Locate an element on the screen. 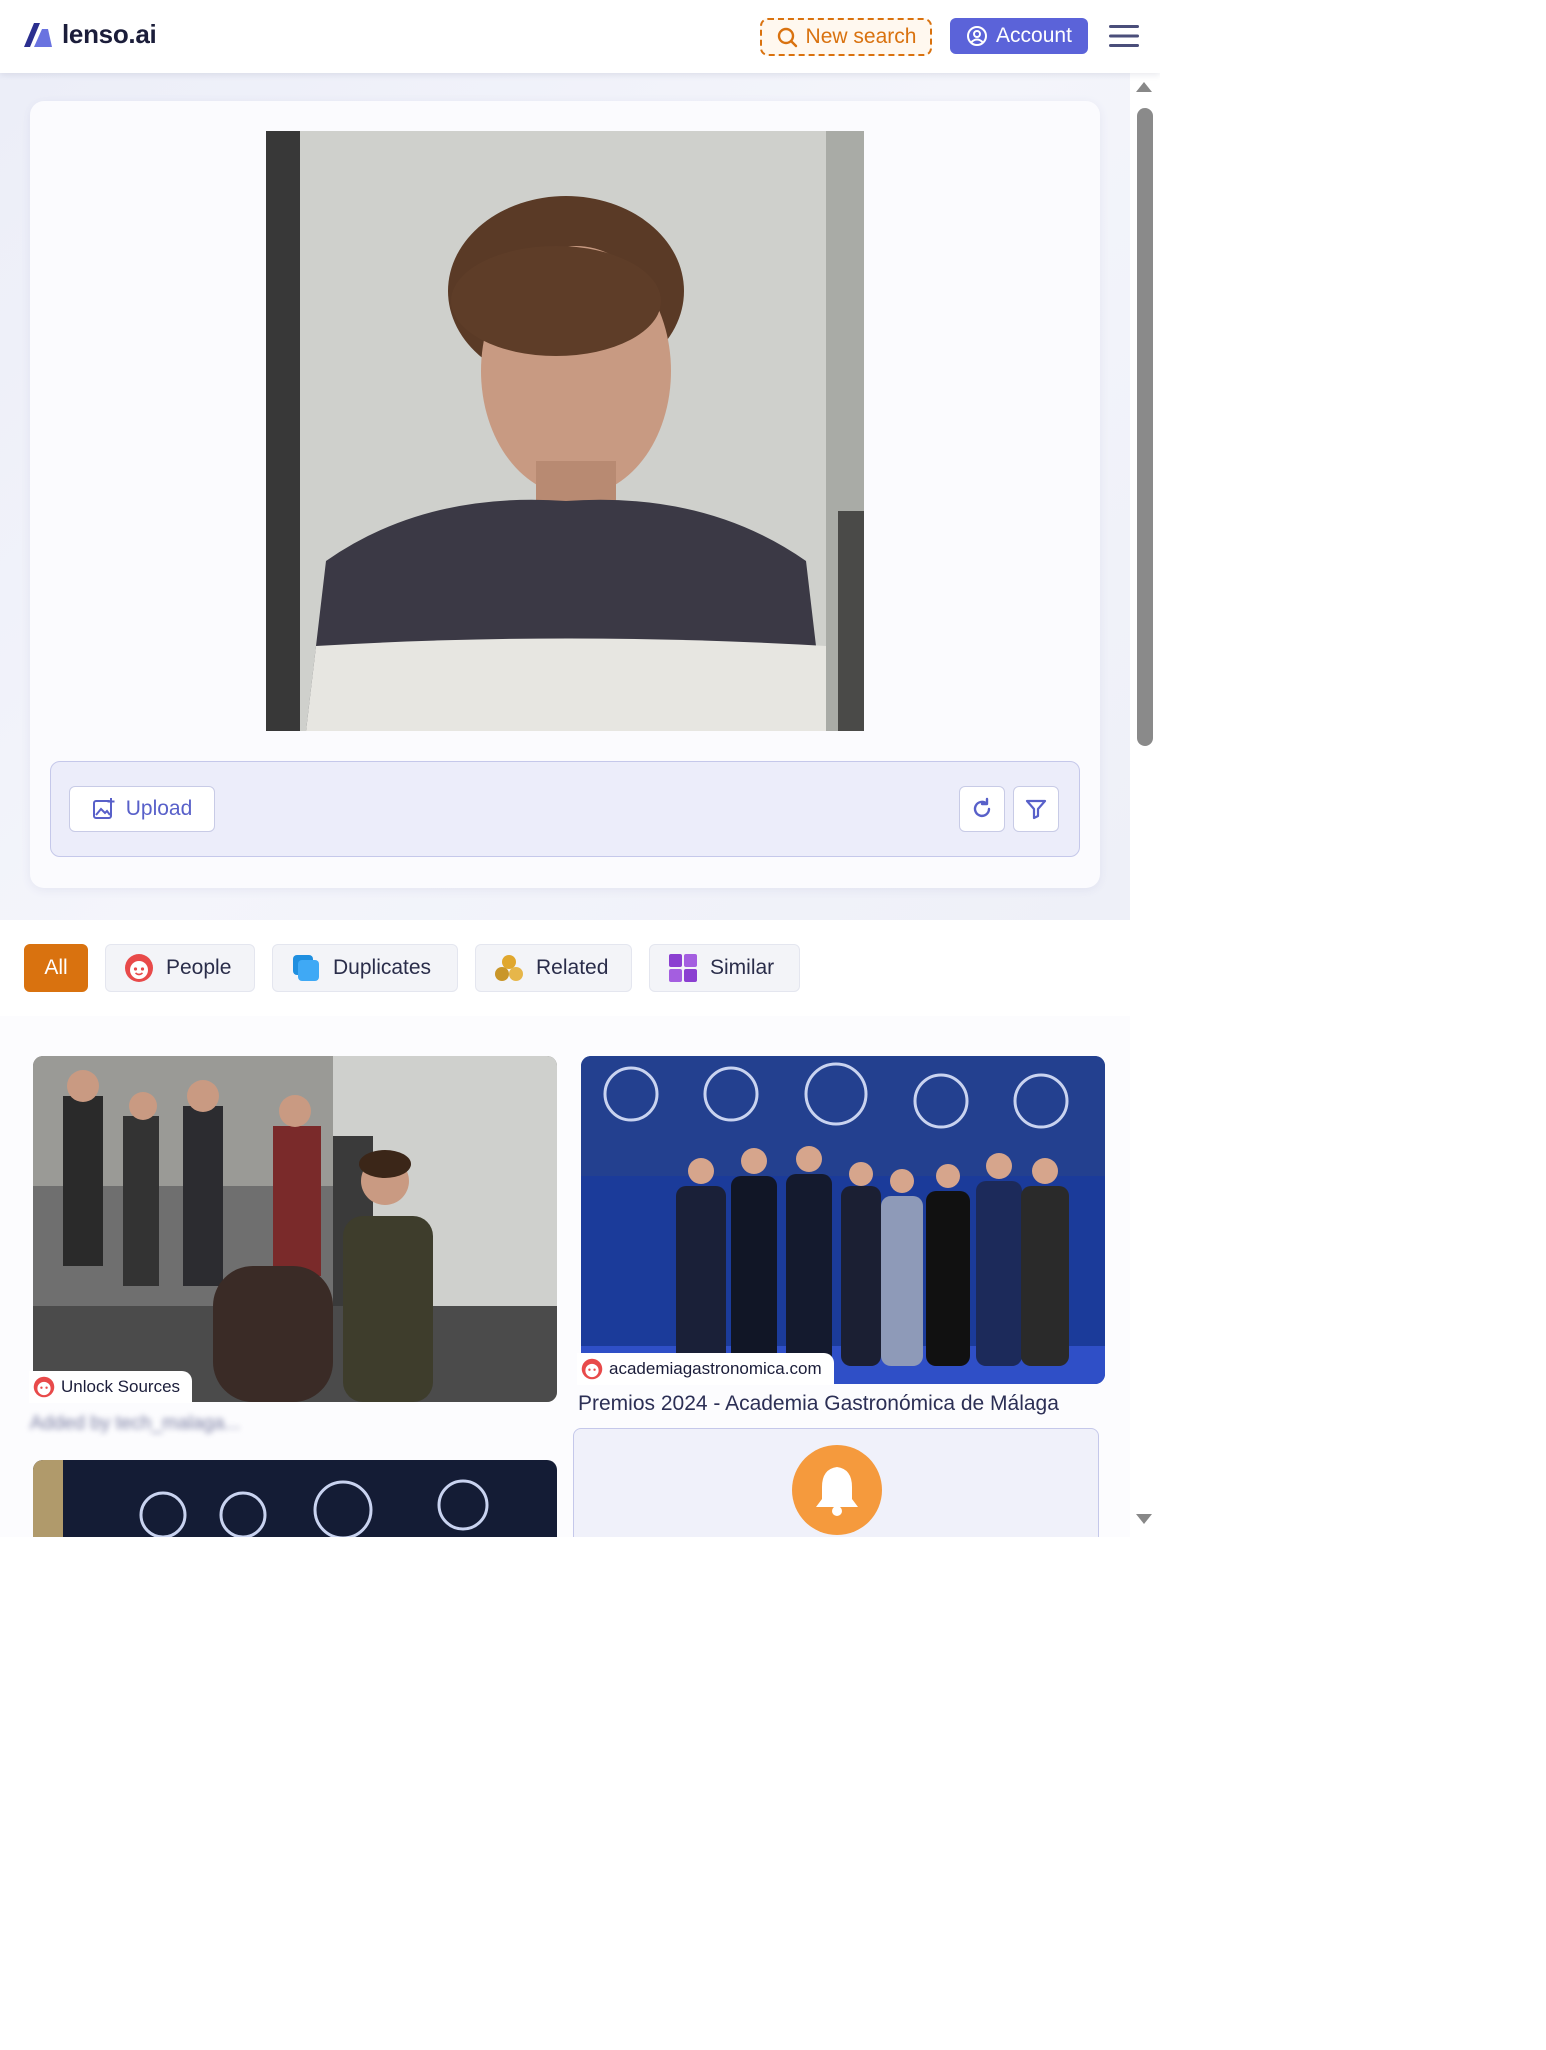 The width and height of the screenshot is (1546, 2050). tab-related: Related is located at coordinates (553, 968).